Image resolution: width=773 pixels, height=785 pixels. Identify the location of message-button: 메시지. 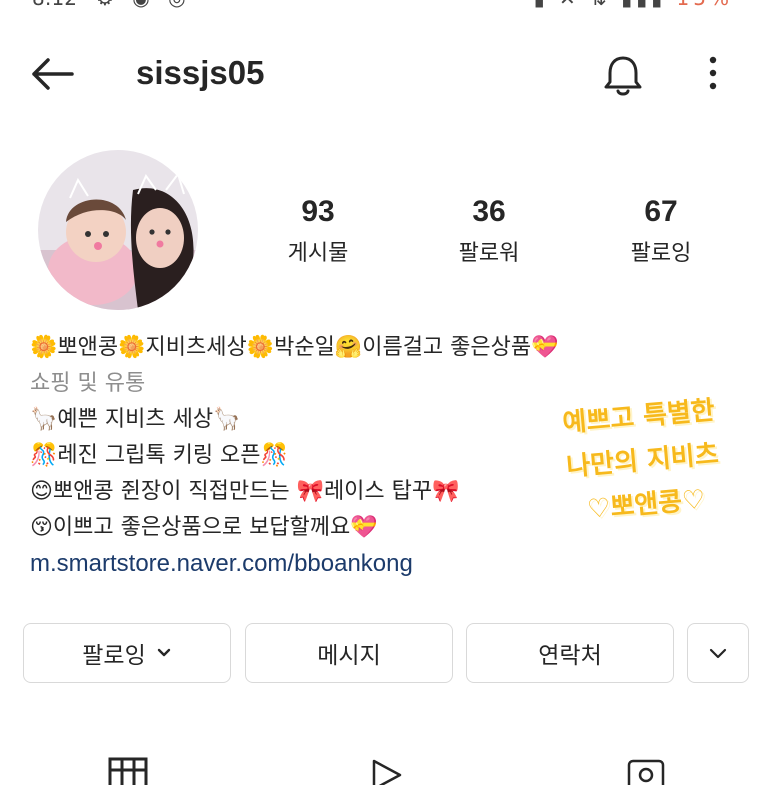
(349, 653).